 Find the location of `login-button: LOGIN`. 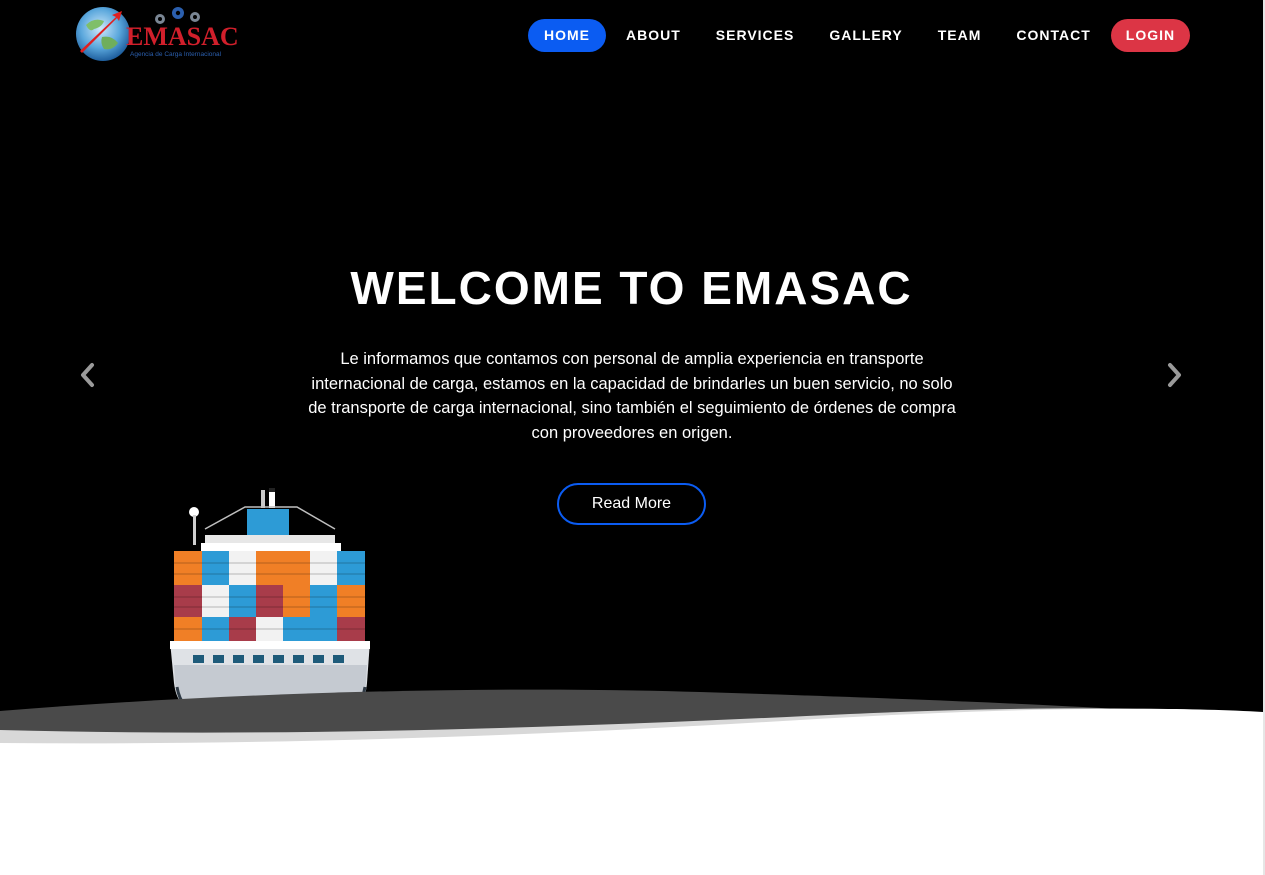

login-button: LOGIN is located at coordinates (1150, 35).